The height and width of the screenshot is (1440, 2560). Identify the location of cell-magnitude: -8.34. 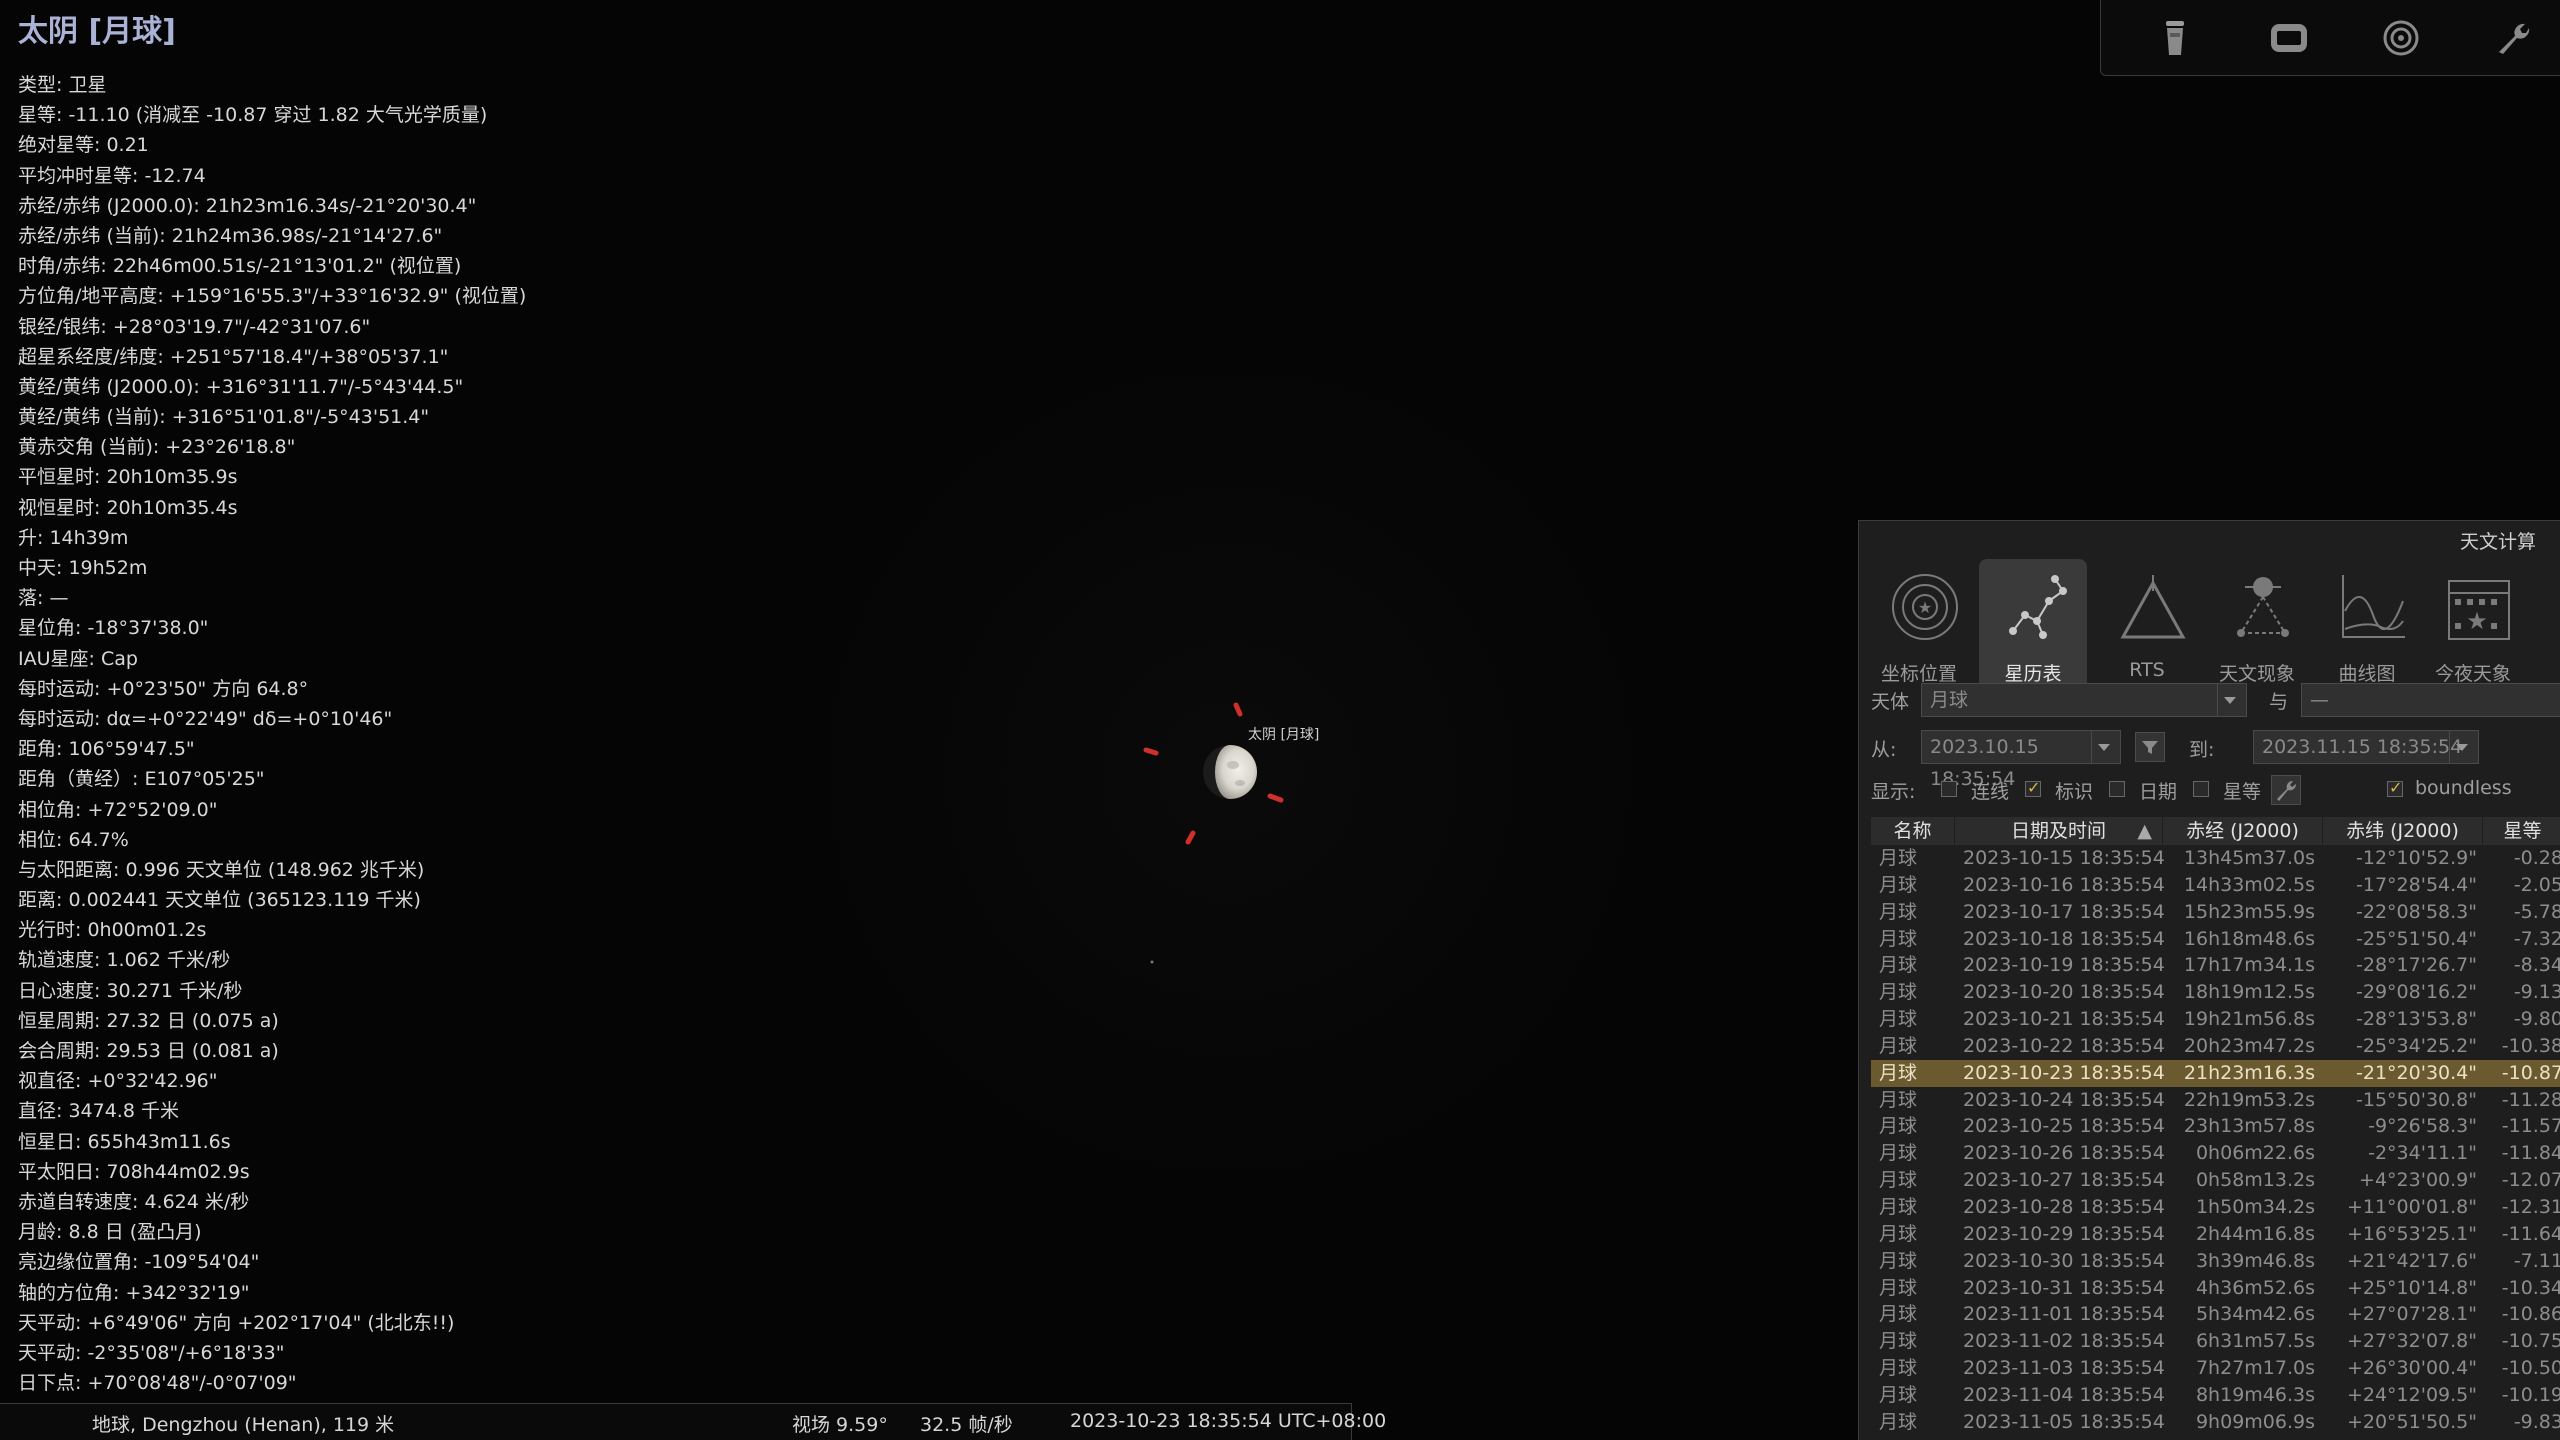
(2536, 965).